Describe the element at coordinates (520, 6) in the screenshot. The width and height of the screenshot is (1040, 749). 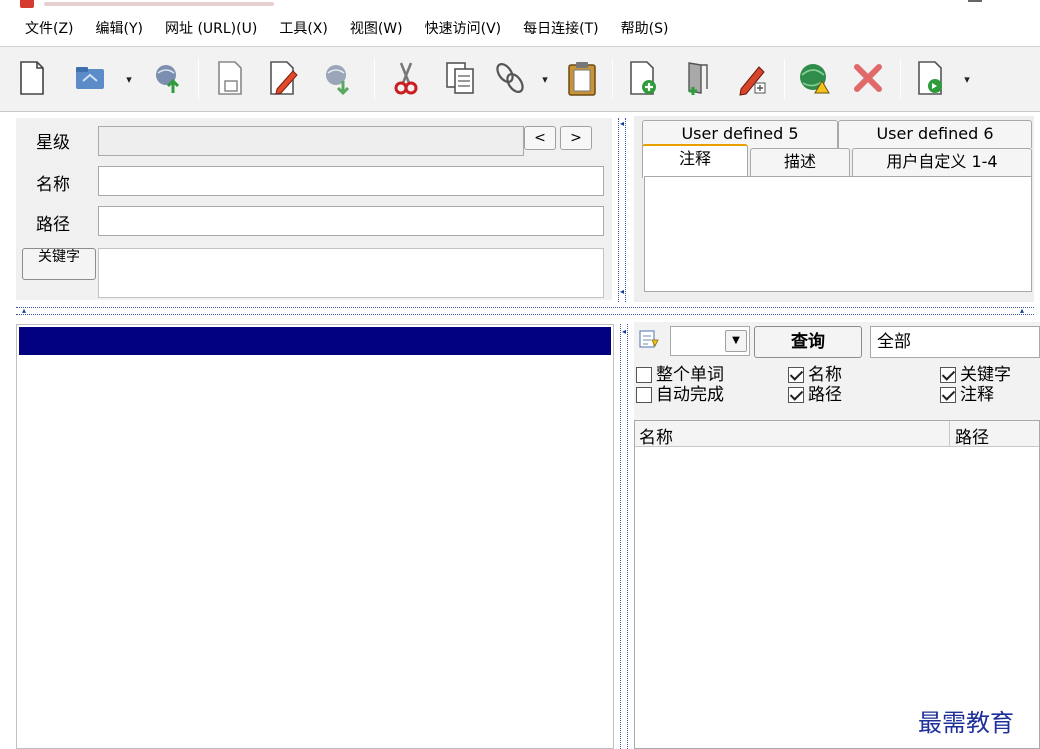
I see `title-bar` at that location.